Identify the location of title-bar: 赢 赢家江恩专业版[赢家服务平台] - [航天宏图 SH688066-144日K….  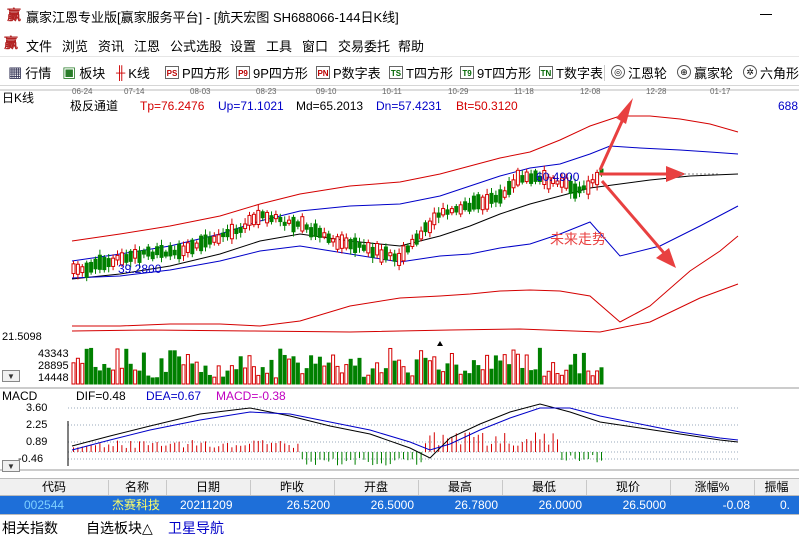
(399, 15).